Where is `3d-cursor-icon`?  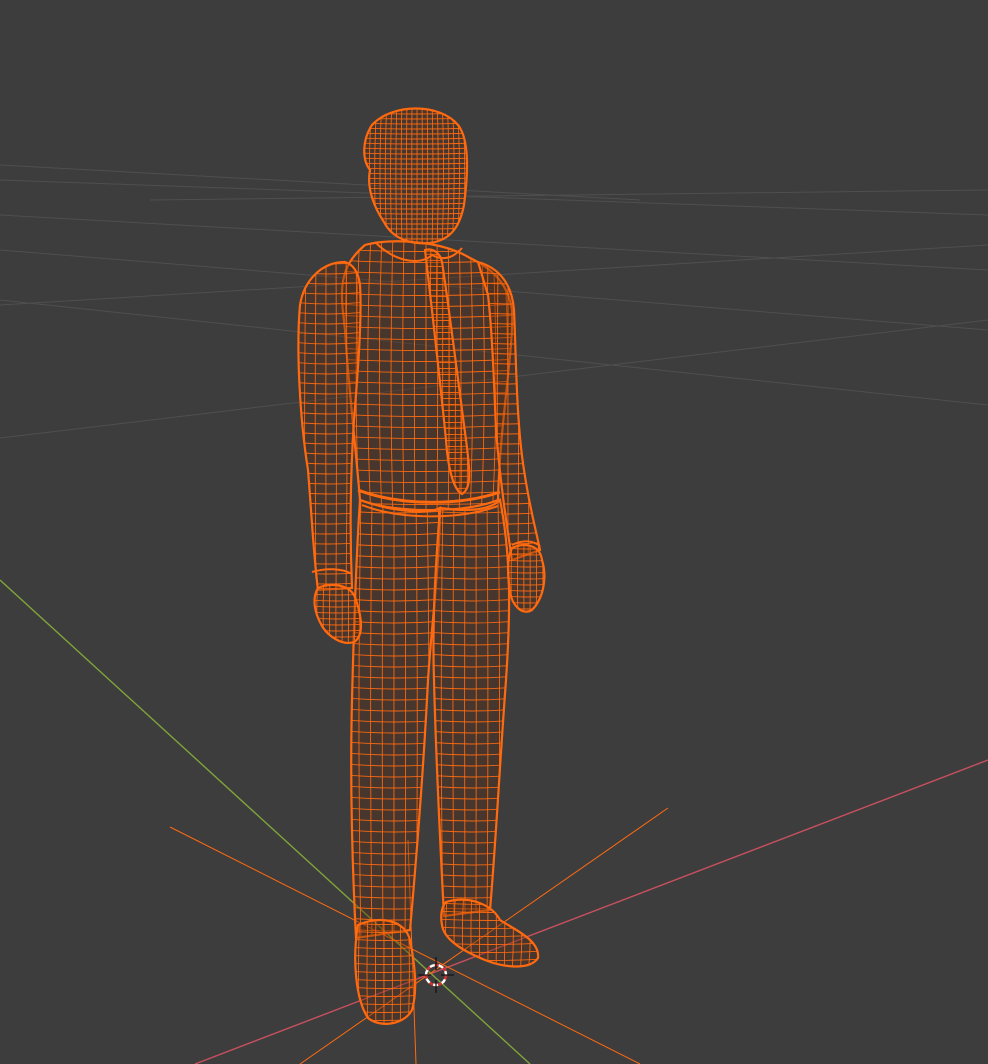
3d-cursor-icon is located at coordinates (436, 975).